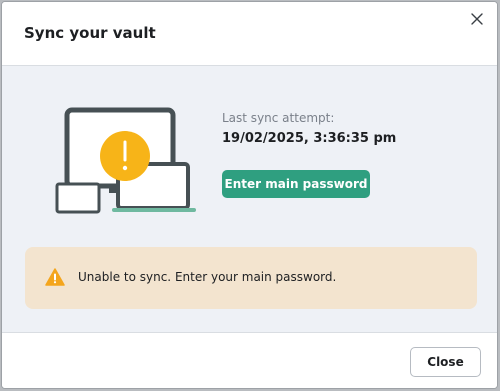 The height and width of the screenshot is (391, 500). I want to click on last-sync-timestamp: 19/02/2025, 3:36:35 pm, so click(309, 138).